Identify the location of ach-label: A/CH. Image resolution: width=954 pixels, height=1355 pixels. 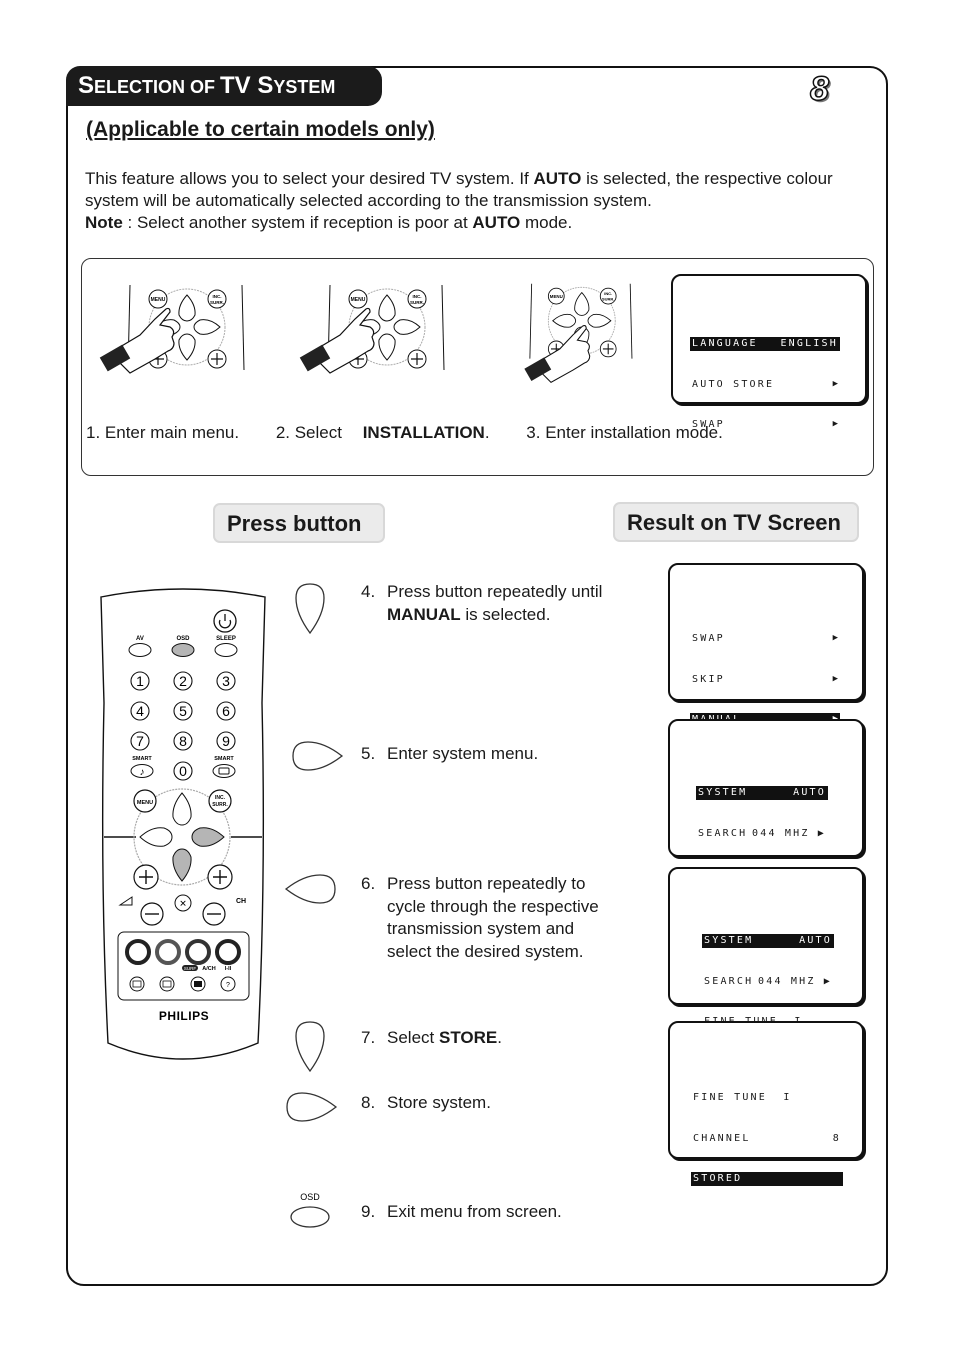
(208, 969).